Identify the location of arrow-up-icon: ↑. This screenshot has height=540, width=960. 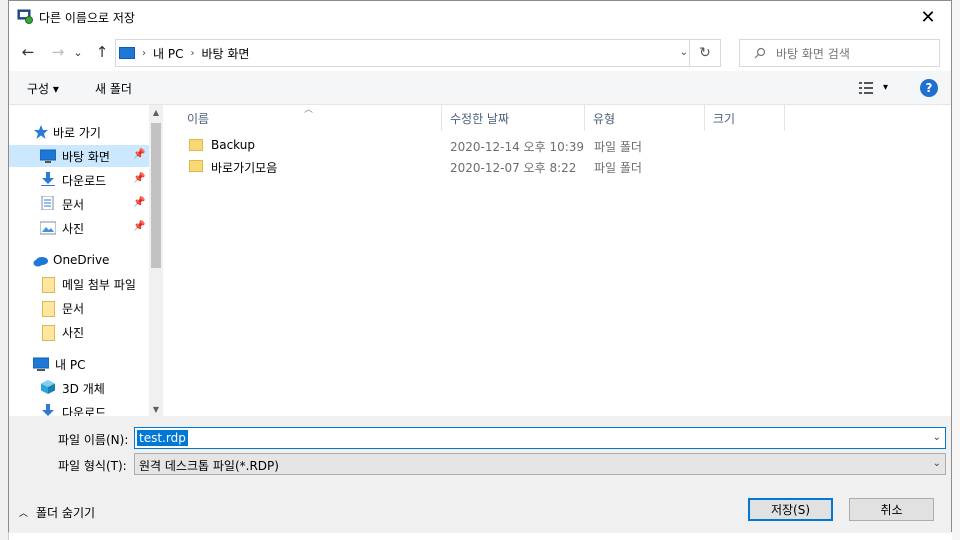
(102, 52).